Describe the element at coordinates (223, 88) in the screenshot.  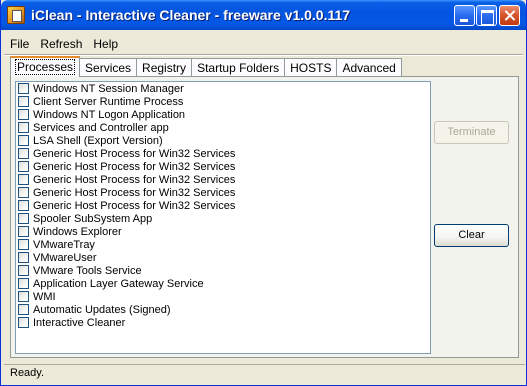
I see `list-item: Windows NT Session Manager` at that location.